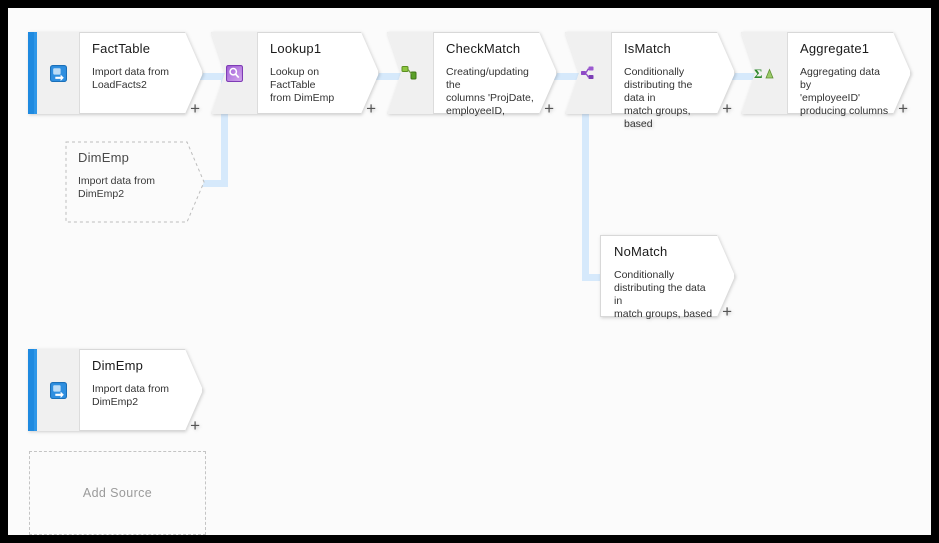  I want to click on svg-text: Σ, so click(758, 73).